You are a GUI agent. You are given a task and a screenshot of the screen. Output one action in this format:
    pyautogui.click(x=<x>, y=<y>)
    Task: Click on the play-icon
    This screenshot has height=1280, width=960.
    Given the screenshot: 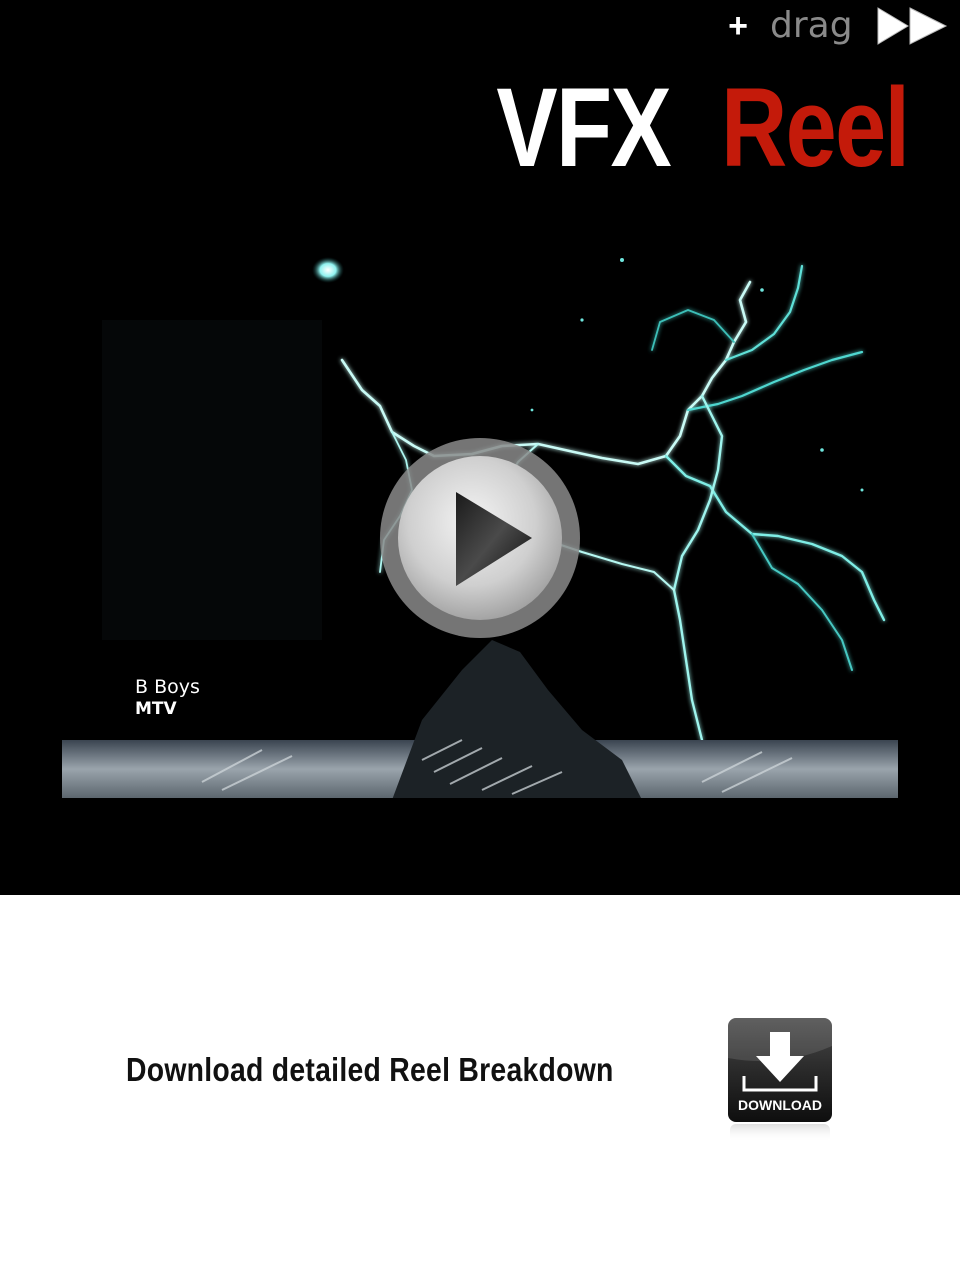 What is the action you would take?
    pyautogui.click(x=480, y=538)
    